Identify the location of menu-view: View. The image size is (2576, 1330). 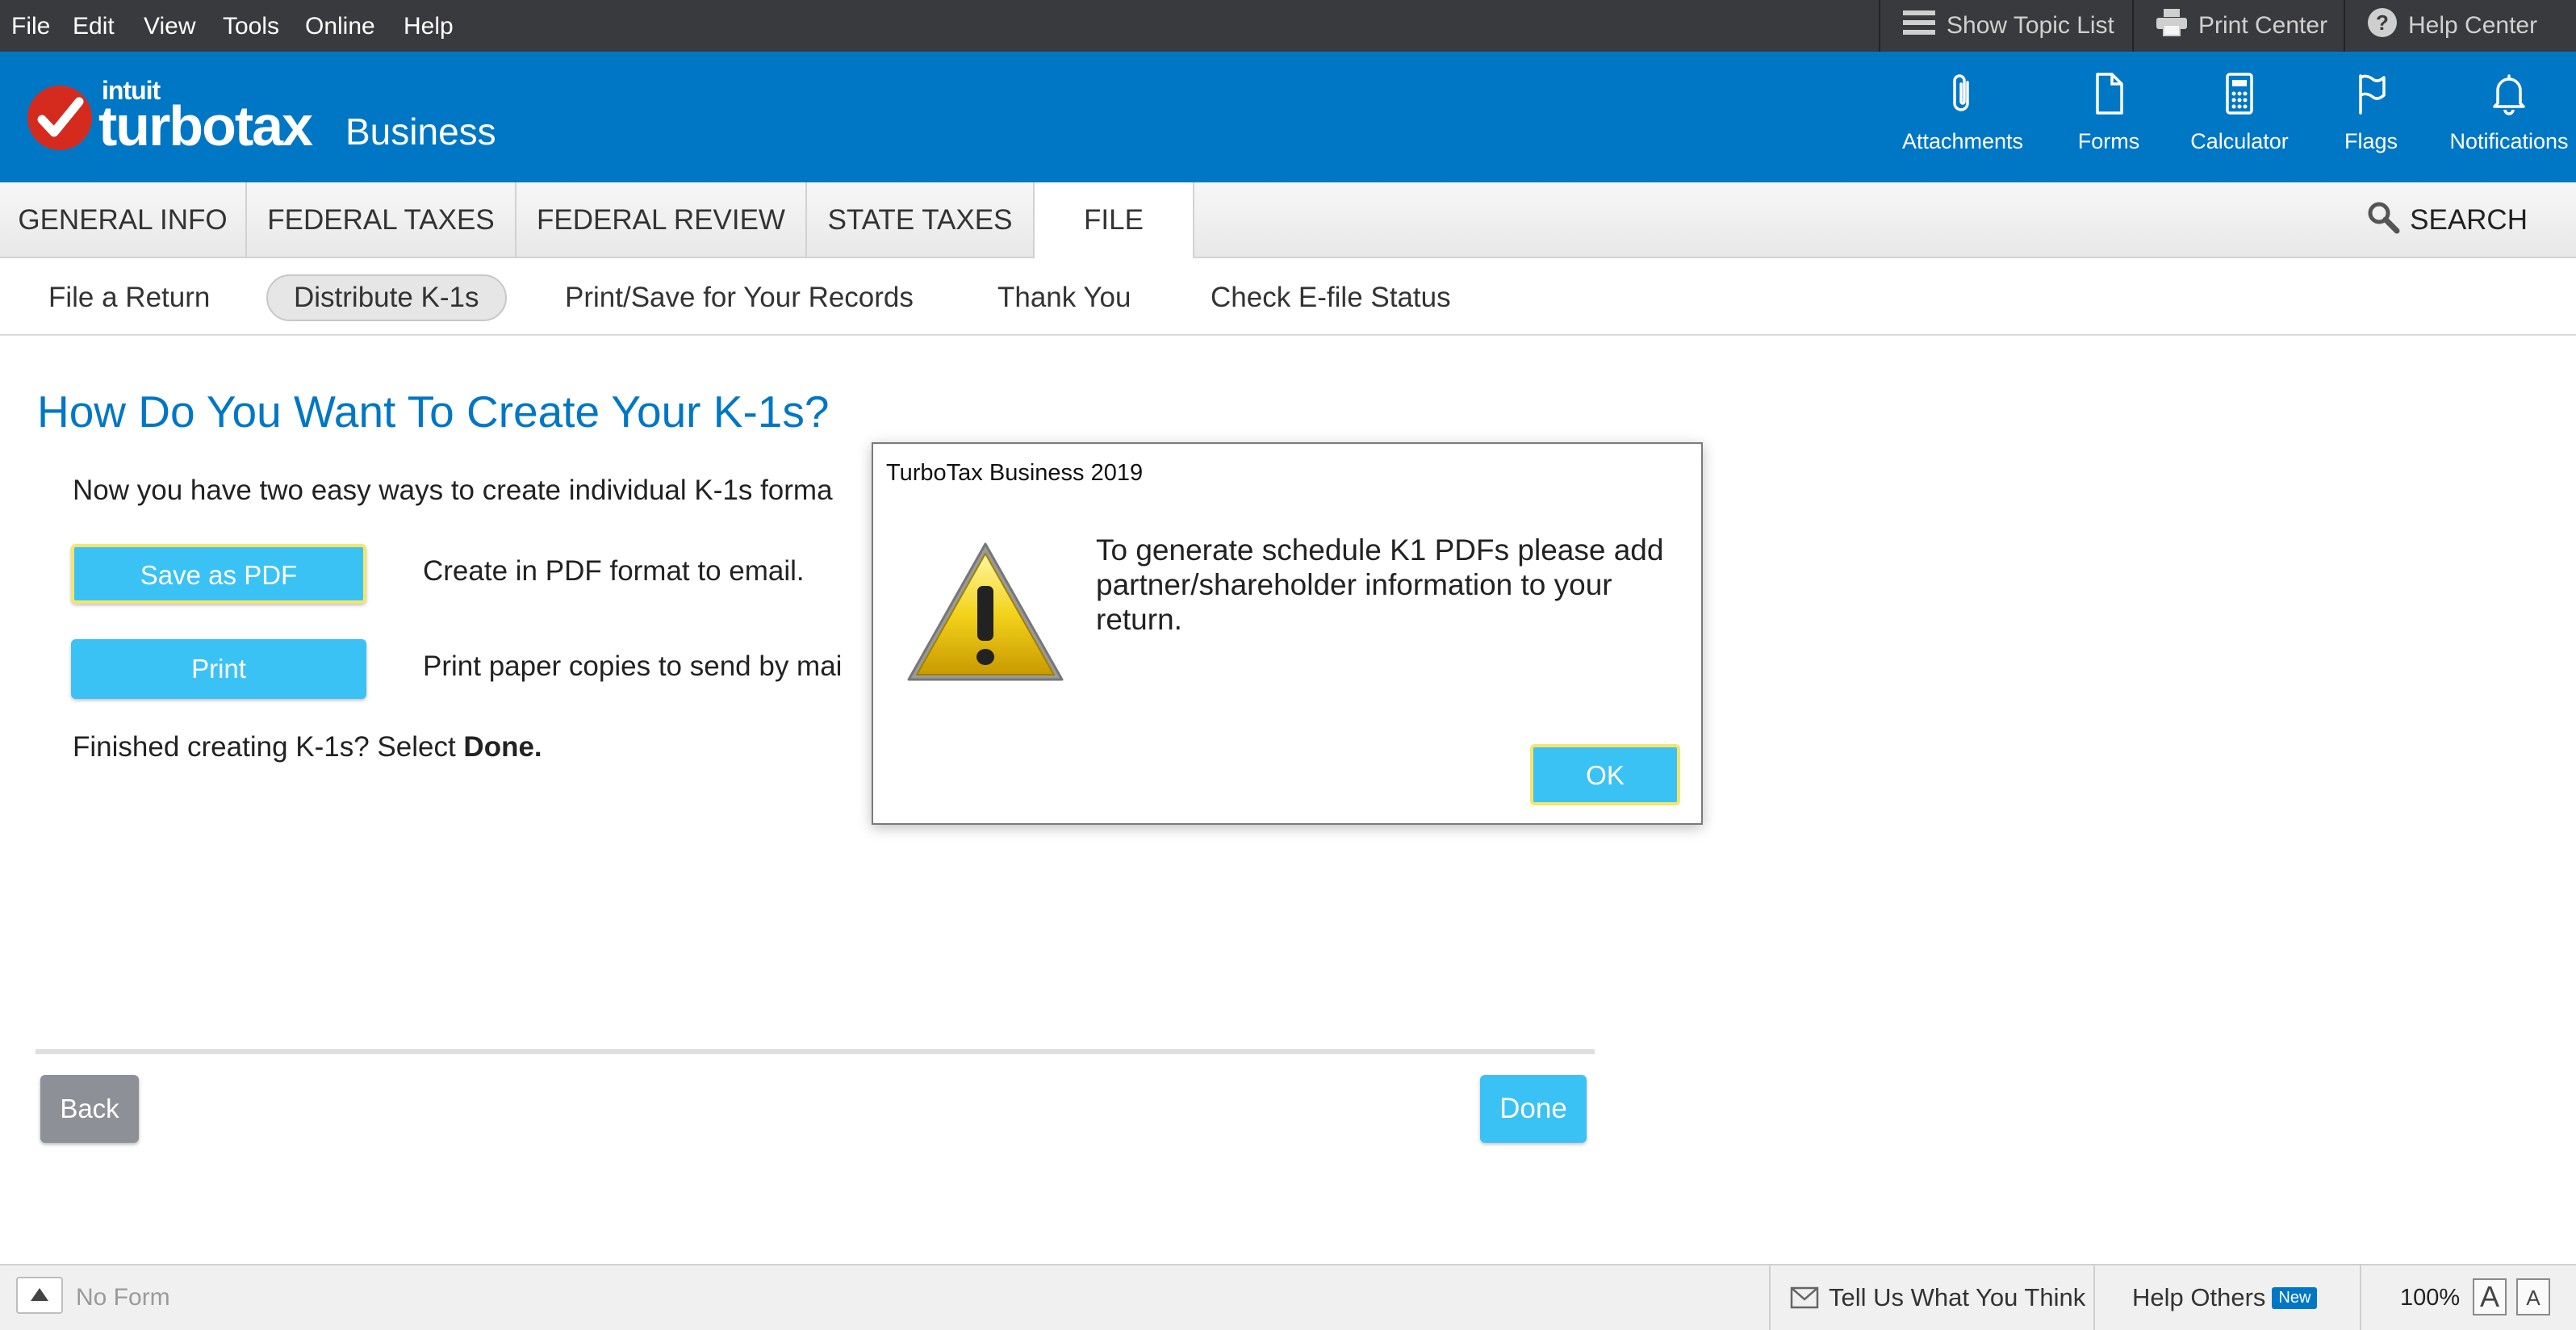
(169, 26).